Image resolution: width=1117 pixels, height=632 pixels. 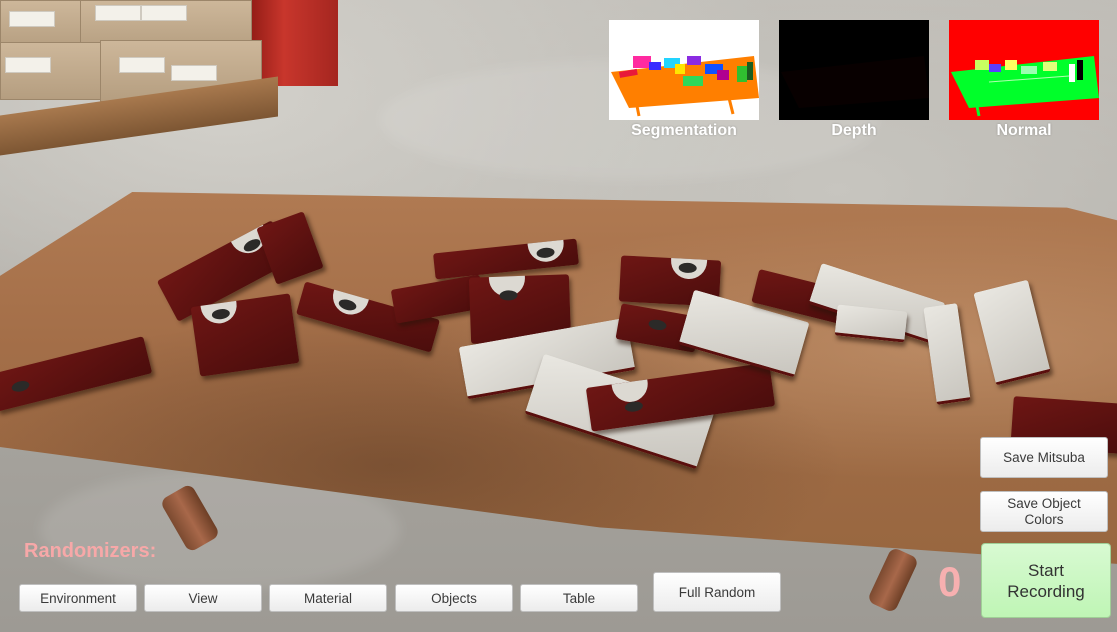 What do you see at coordinates (454, 598) in the screenshot?
I see `objects-randomizer-button: Objects` at bounding box center [454, 598].